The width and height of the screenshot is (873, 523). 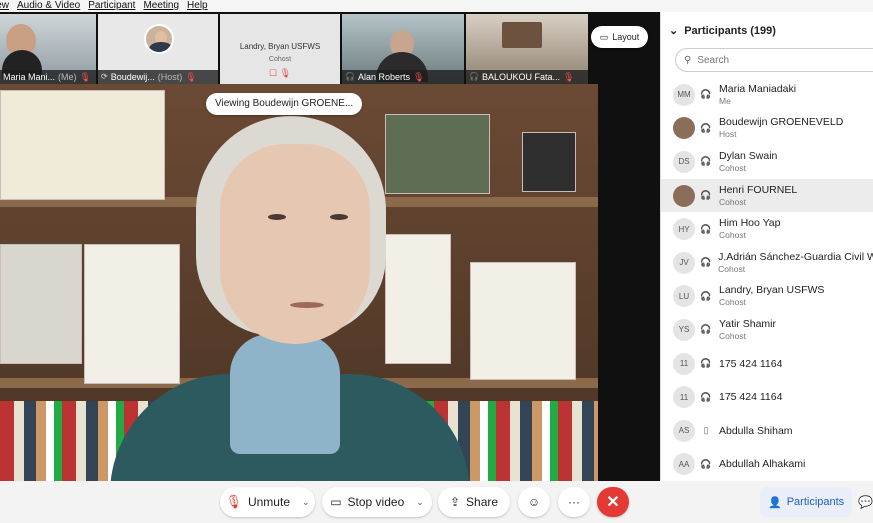 I want to click on participant-row: AA 🎧 Abdullah Alhakami, so click(x=767, y=464).